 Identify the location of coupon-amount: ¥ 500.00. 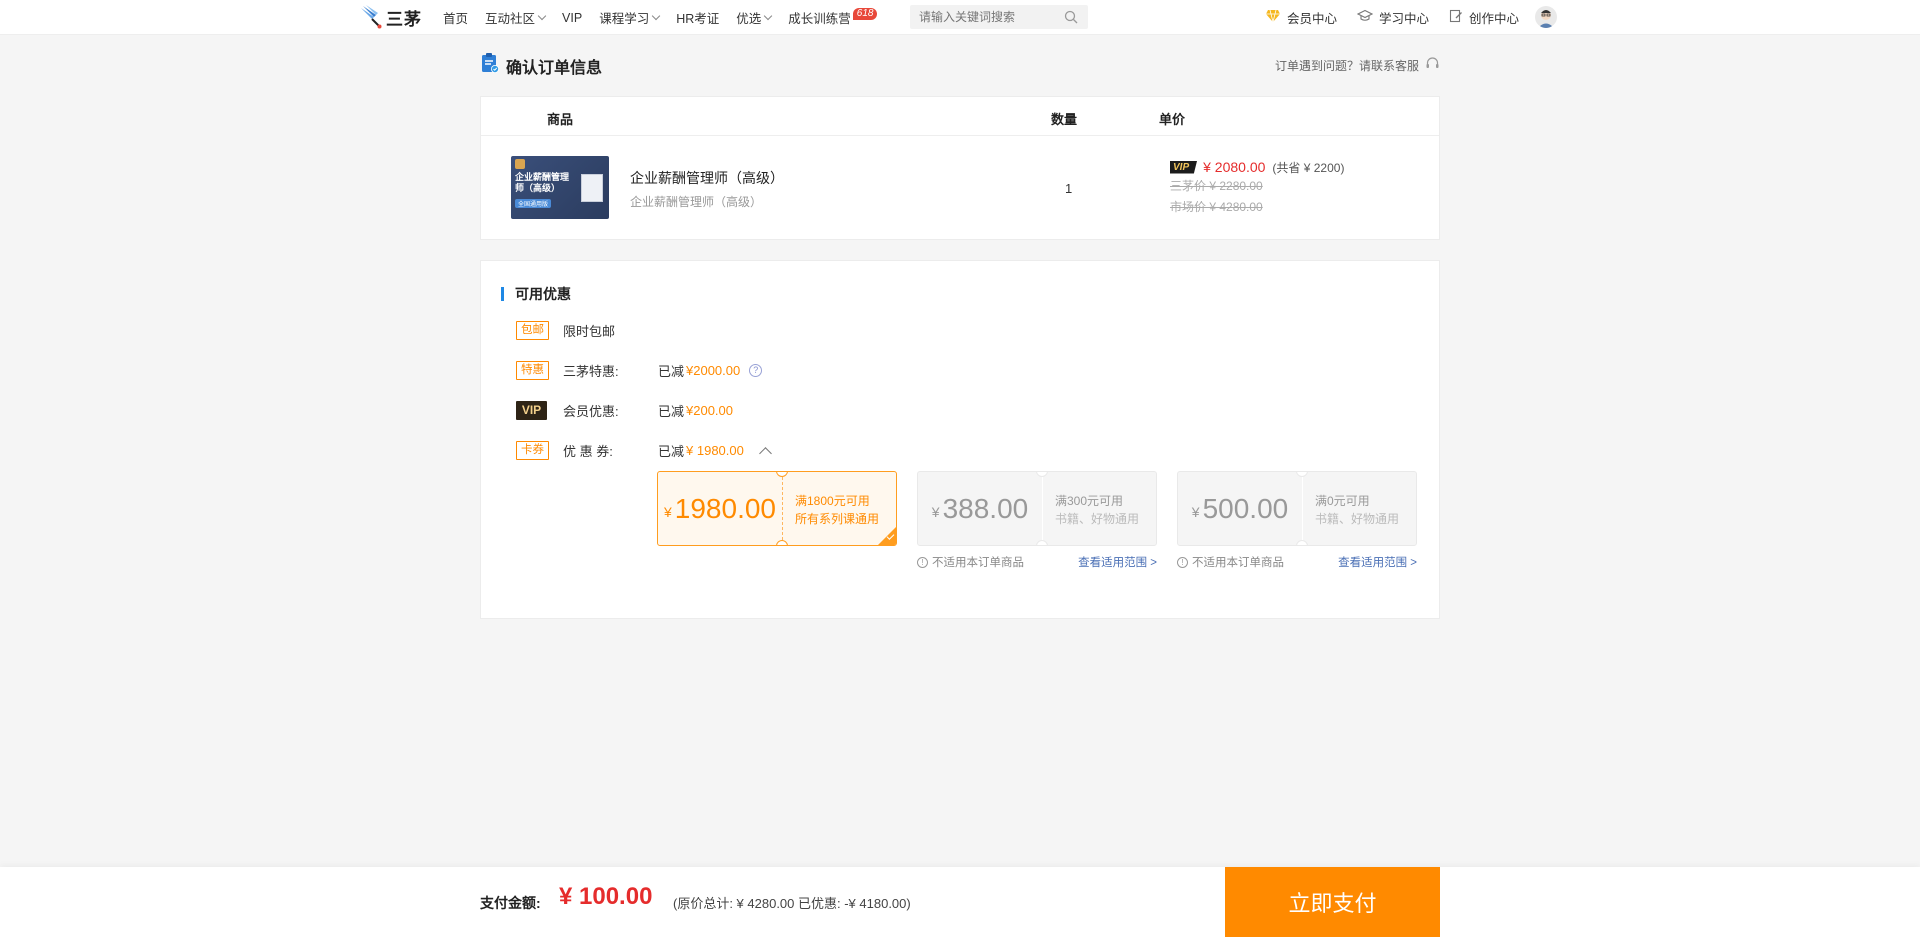
(1240, 508).